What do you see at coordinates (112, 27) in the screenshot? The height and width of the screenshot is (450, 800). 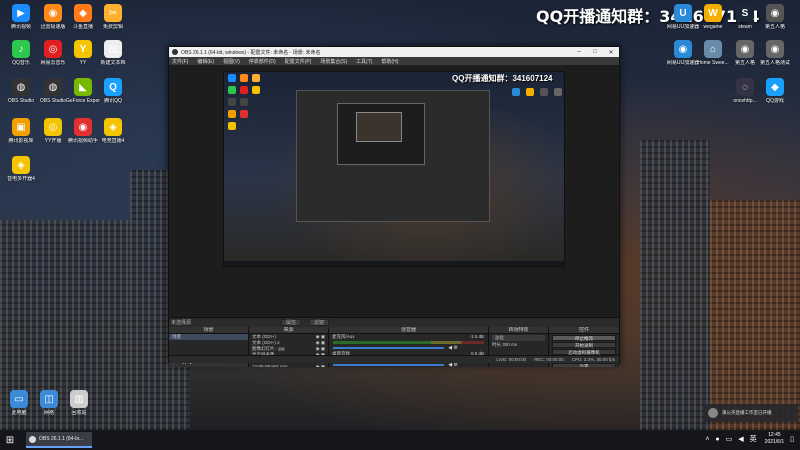 I see `desktop-icon-label: 免费剪辑` at bounding box center [112, 27].